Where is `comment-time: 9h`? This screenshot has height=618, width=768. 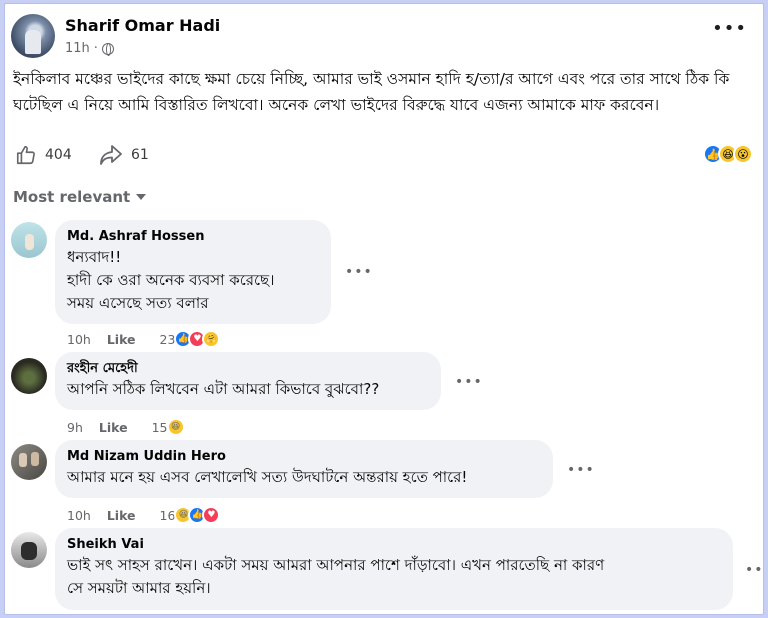 comment-time: 9h is located at coordinates (75, 427).